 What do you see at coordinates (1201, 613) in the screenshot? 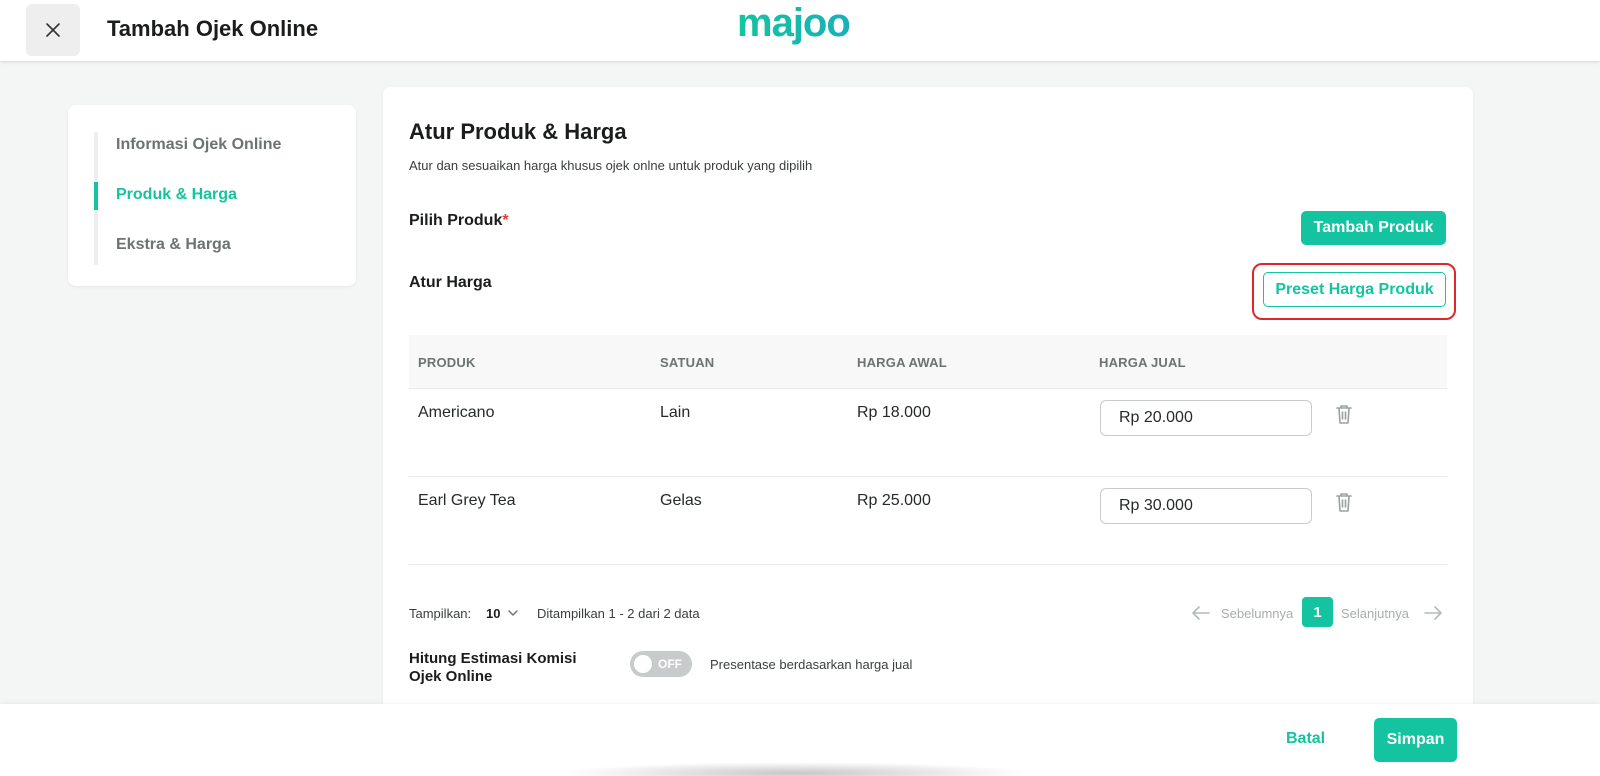
I see `arrow-left-icon` at bounding box center [1201, 613].